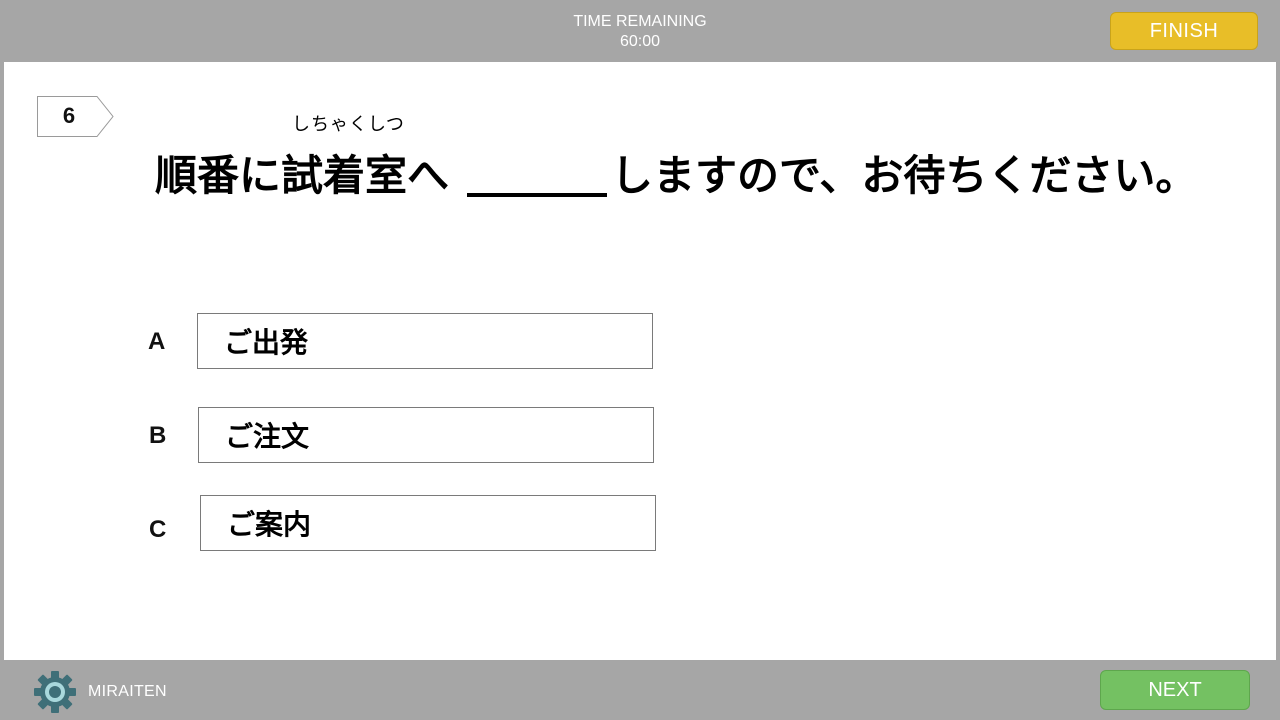 This screenshot has height=720, width=1280. I want to click on gear-icon, so click(55, 692).